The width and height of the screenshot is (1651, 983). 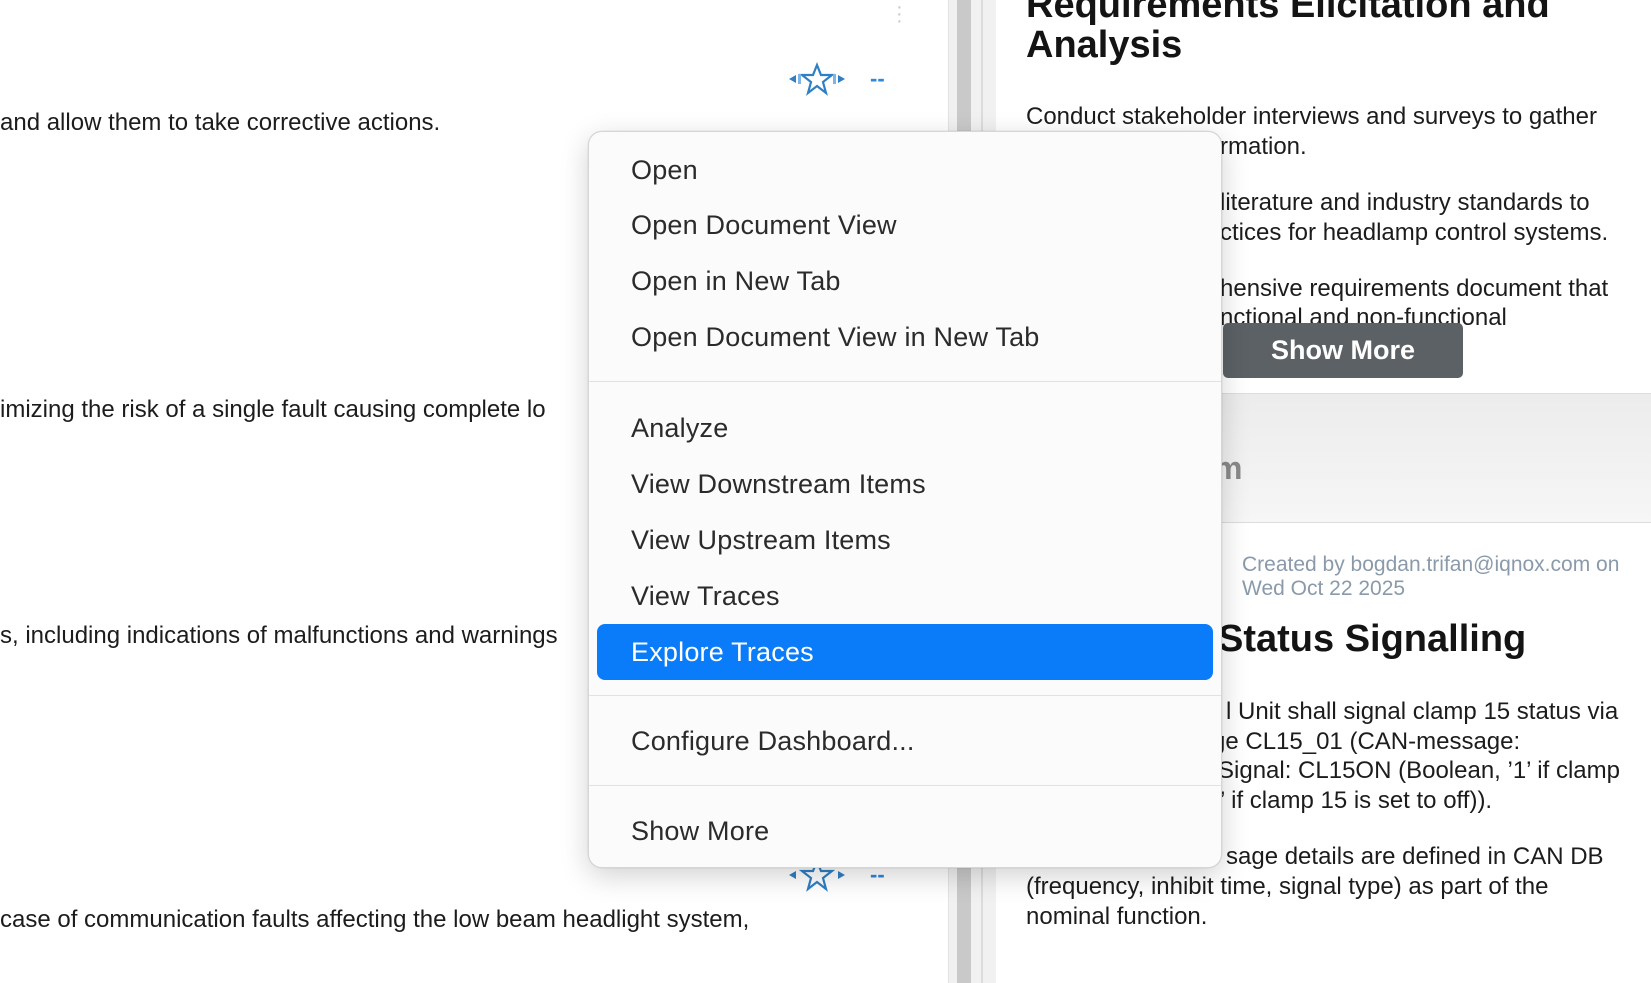 I want to click on menu-item-view-downstream-items: View Downstream Items, so click(x=905, y=484).